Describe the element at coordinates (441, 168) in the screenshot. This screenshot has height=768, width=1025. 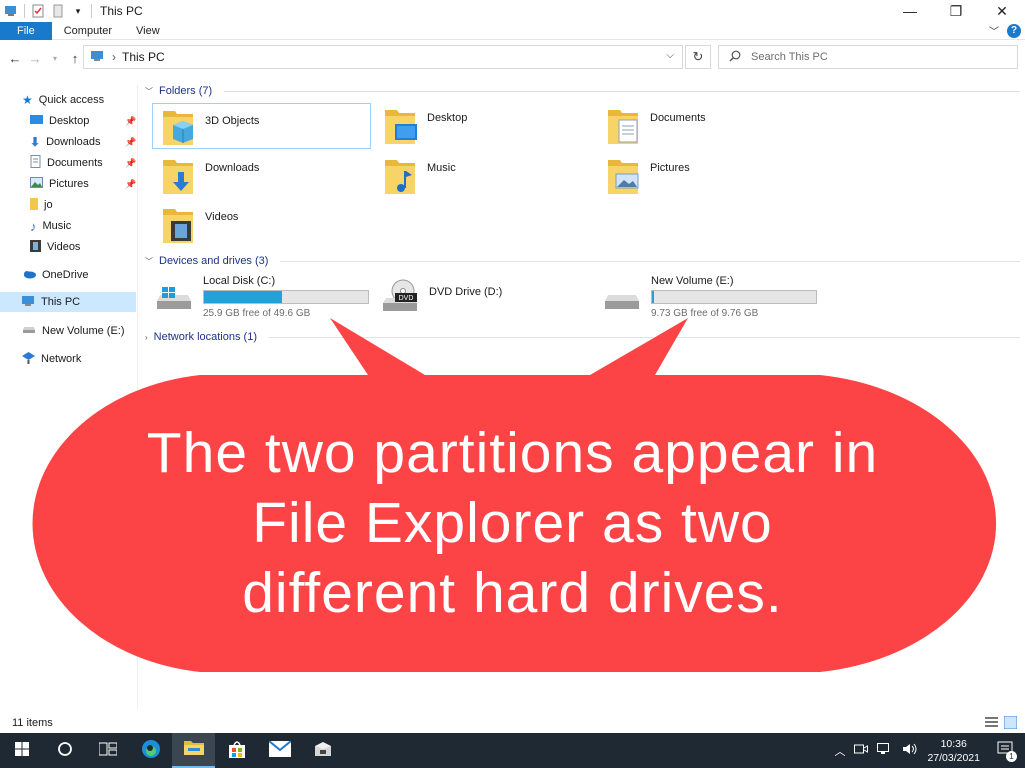
I see `folder-label: Music` at that location.